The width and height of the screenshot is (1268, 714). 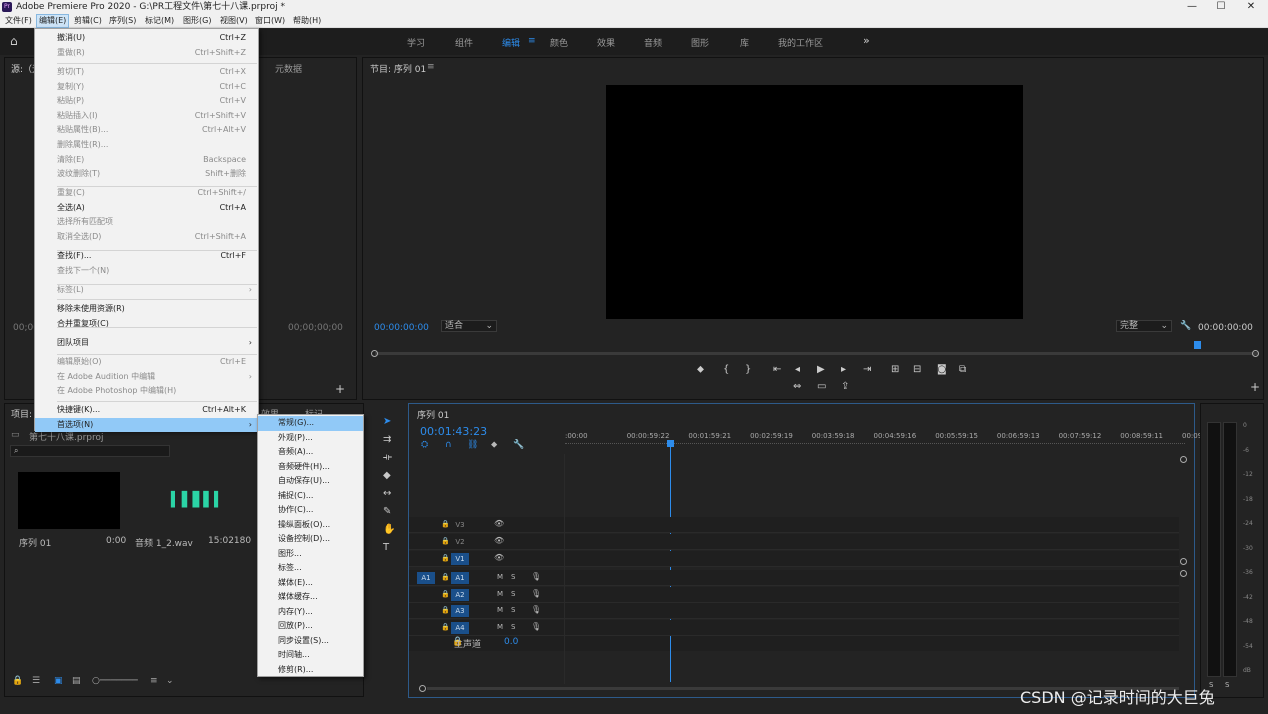 What do you see at coordinates (387, 421) in the screenshot?
I see `selection-tool-icon: ➤` at bounding box center [387, 421].